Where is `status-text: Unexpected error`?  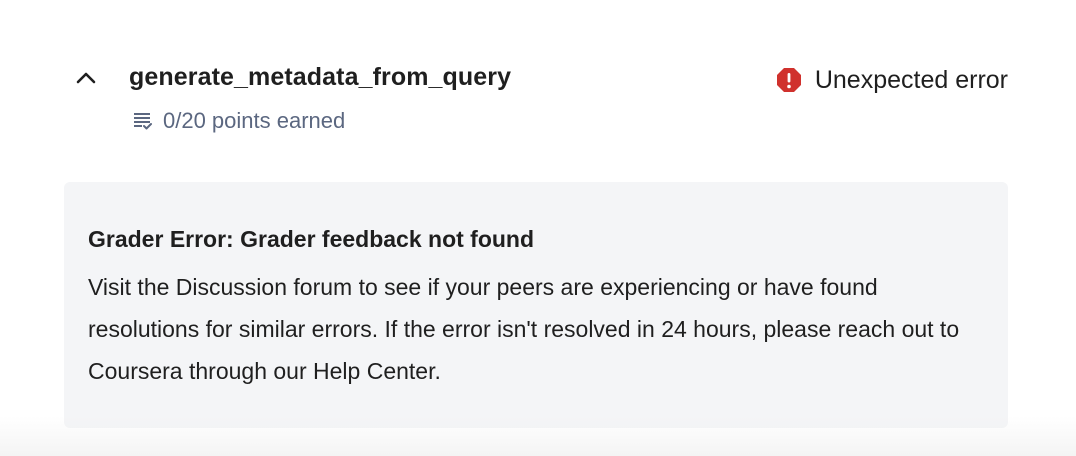 status-text: Unexpected error is located at coordinates (911, 80).